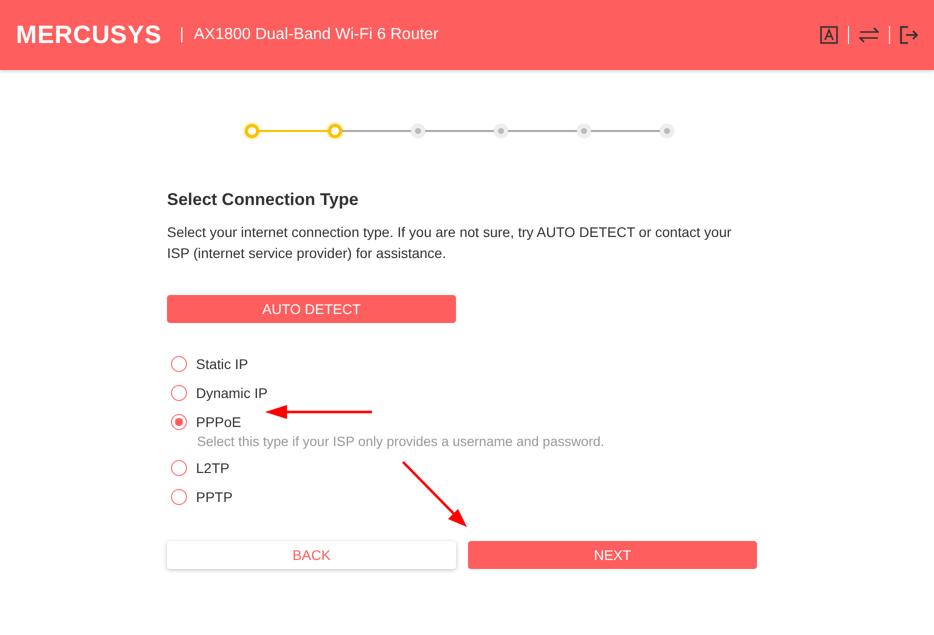  I want to click on model-name: AX1800 Dual-Band Wi-Fi 6 Router, so click(316, 35).